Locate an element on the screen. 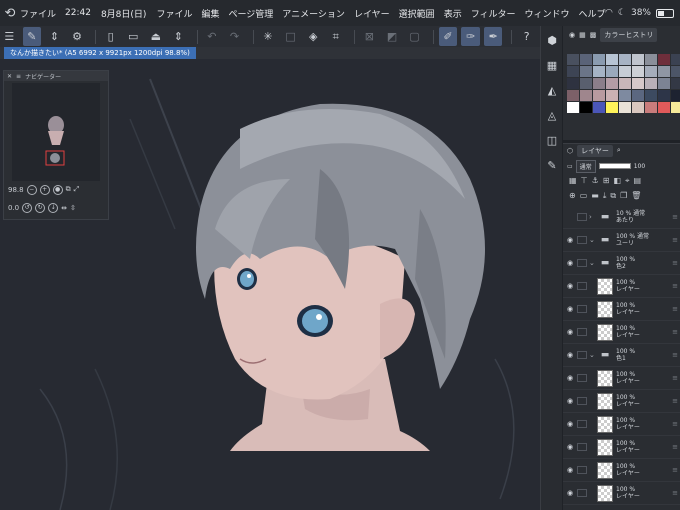 The height and width of the screenshot is (510, 680). navigator-preview is located at coordinates (56, 132).